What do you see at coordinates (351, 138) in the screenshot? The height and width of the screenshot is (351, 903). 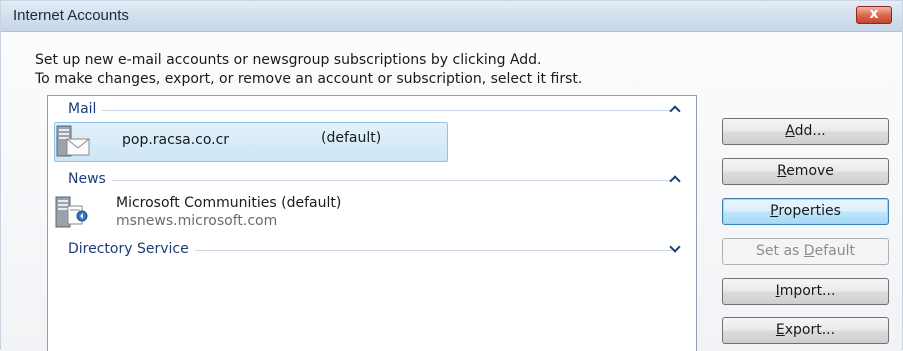 I see `account-default-label: (default)` at bounding box center [351, 138].